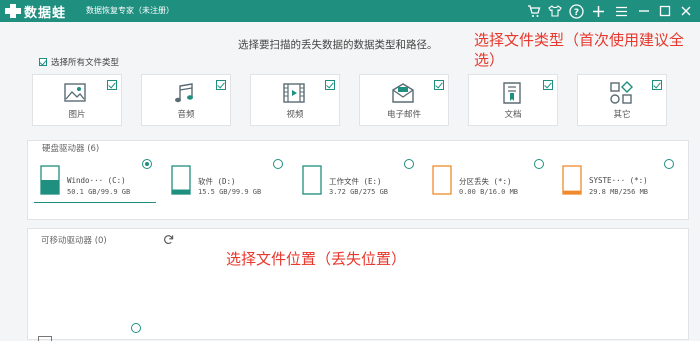  I want to click on drive-size: 29.8 MB/256 MB, so click(619, 192).